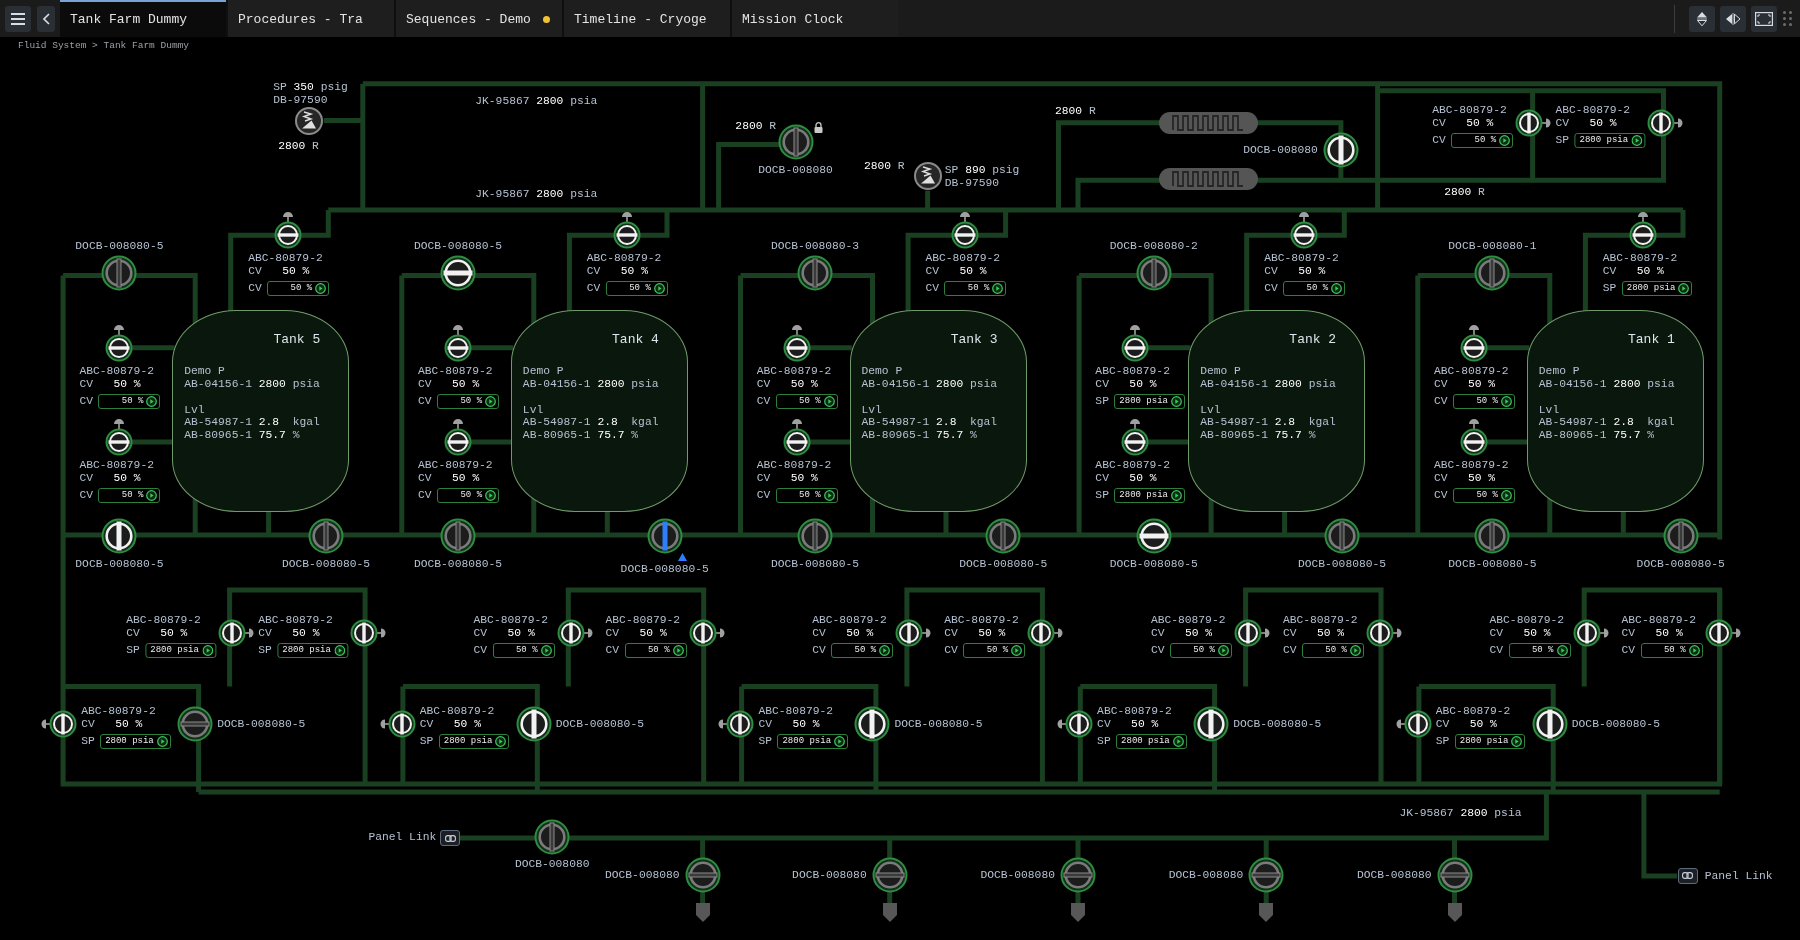 This screenshot has height=940, width=1800. I want to click on drag-handle-icon, so click(1787, 18).